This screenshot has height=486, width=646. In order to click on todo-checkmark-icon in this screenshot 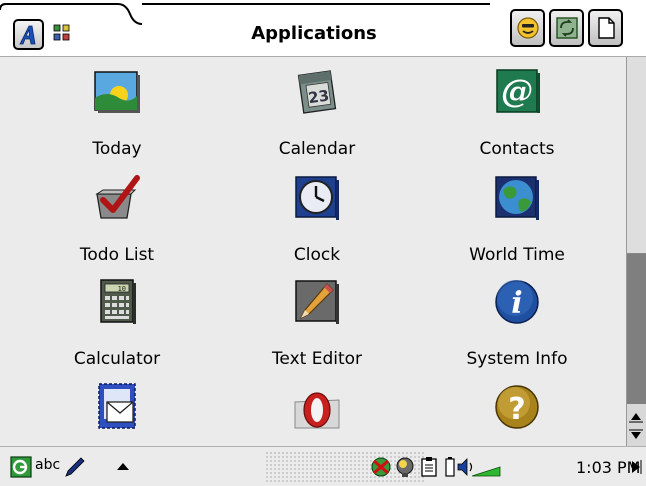, I will do `click(117, 197)`.